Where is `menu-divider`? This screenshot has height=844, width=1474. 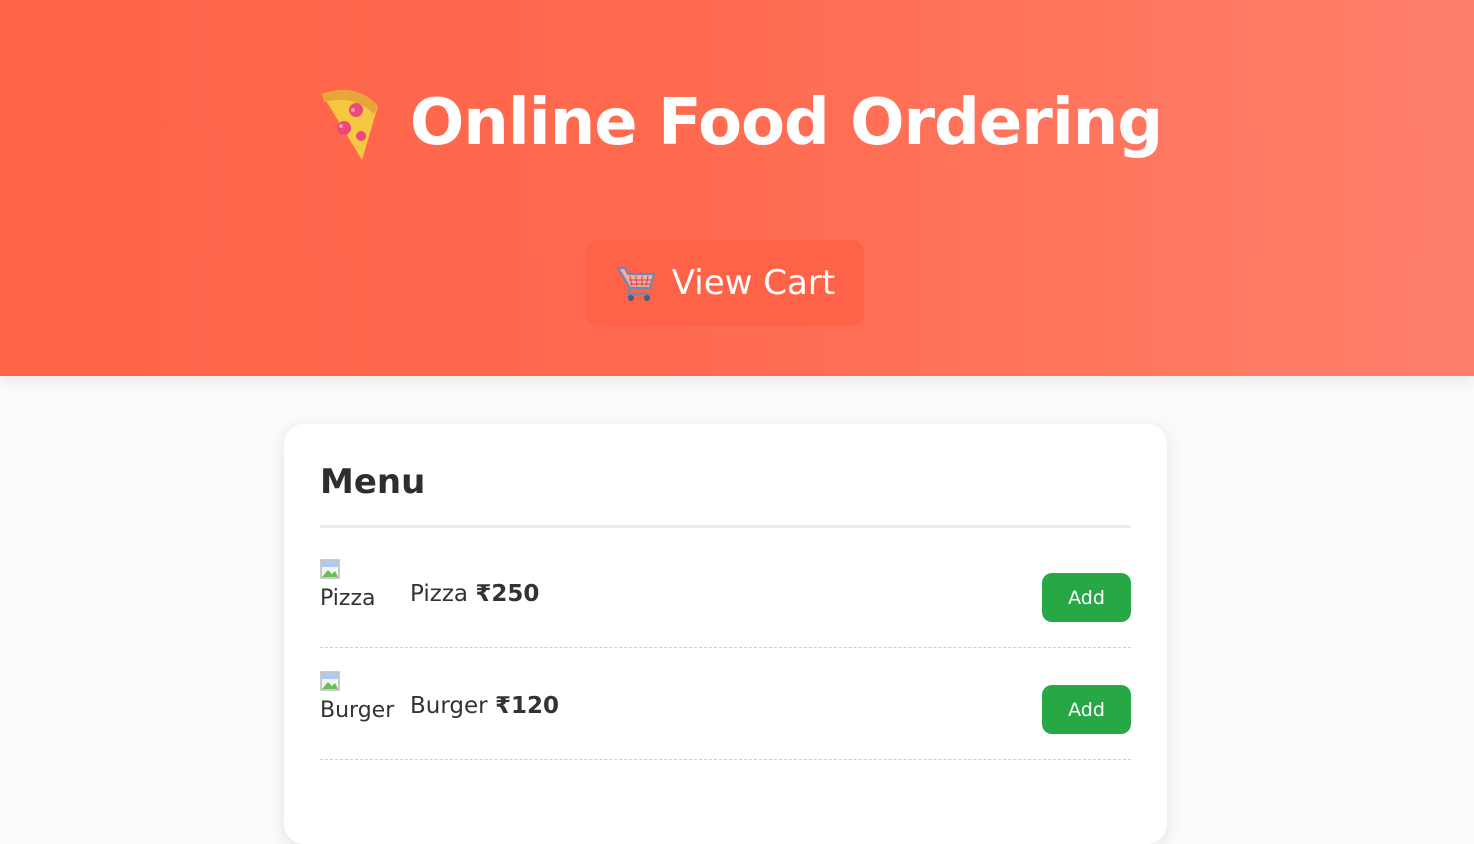 menu-divider is located at coordinates (725, 526).